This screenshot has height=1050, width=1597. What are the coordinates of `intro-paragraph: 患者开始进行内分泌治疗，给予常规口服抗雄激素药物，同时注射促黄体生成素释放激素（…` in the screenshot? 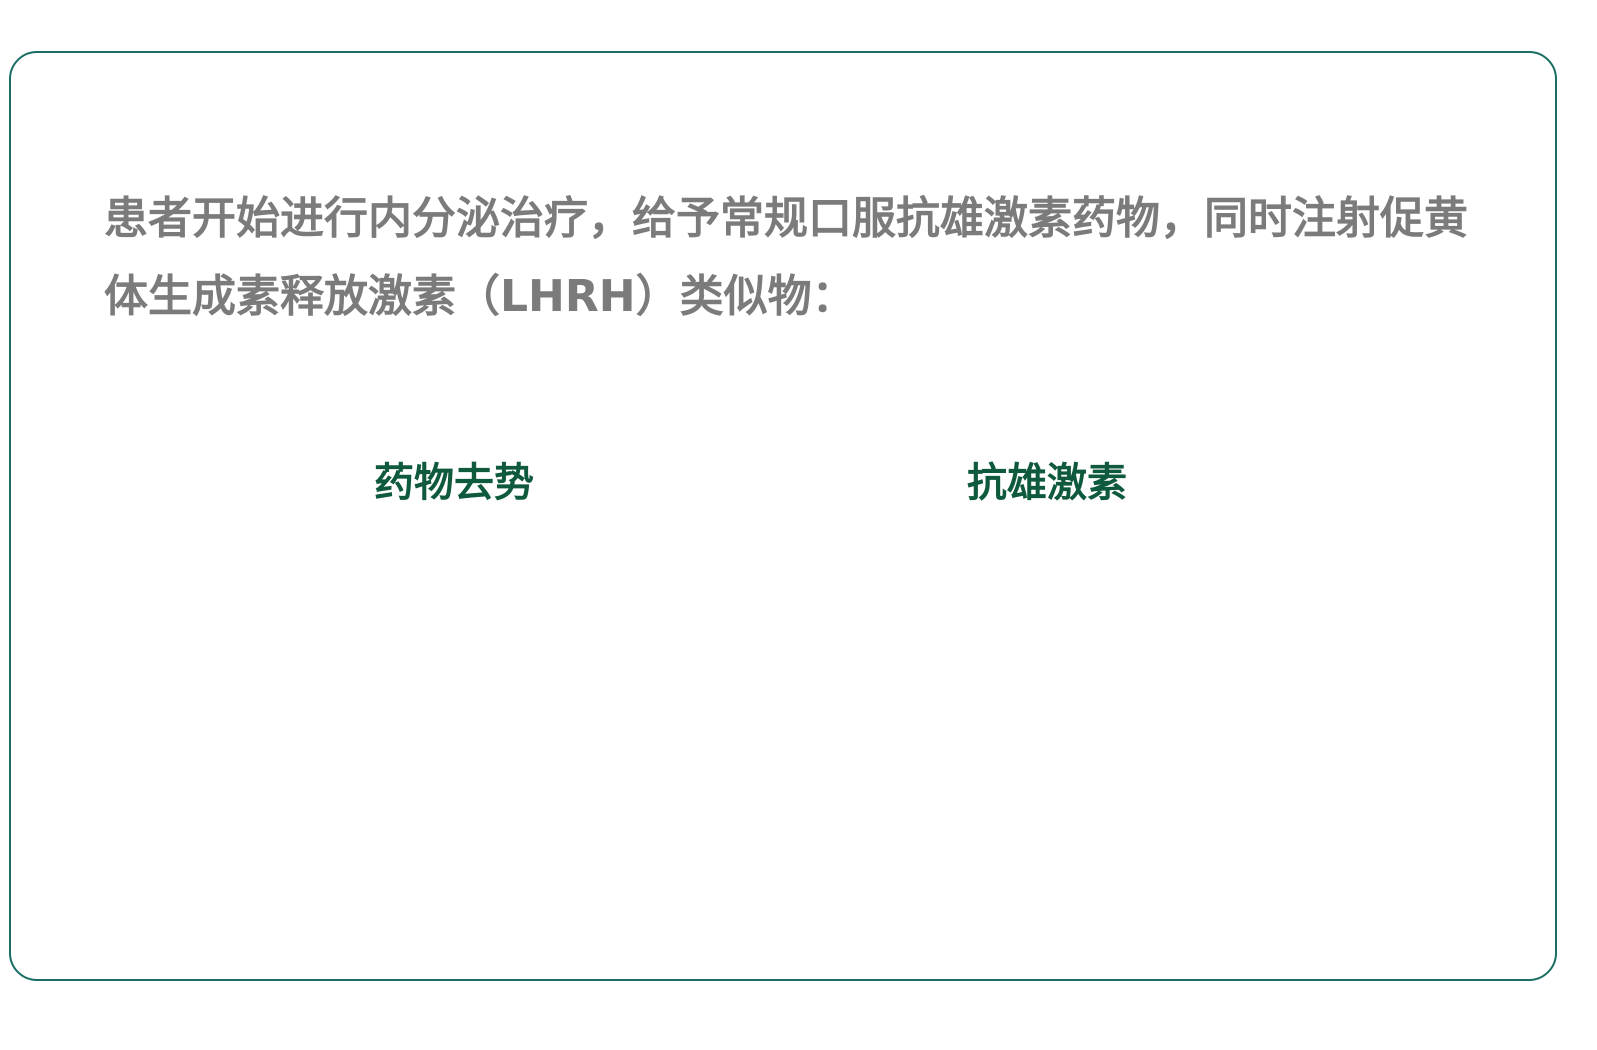 It's located at (786, 257).